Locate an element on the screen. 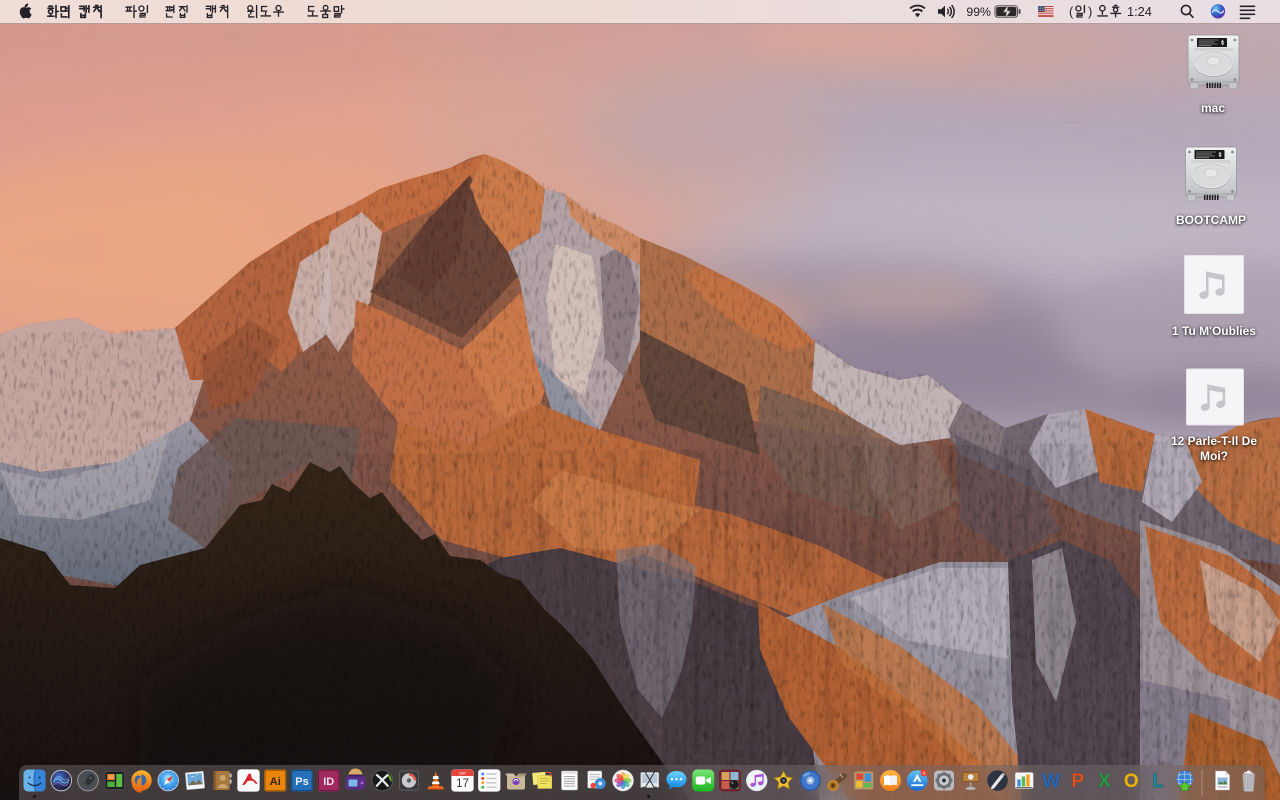  svg-text: ID is located at coordinates (328, 782).